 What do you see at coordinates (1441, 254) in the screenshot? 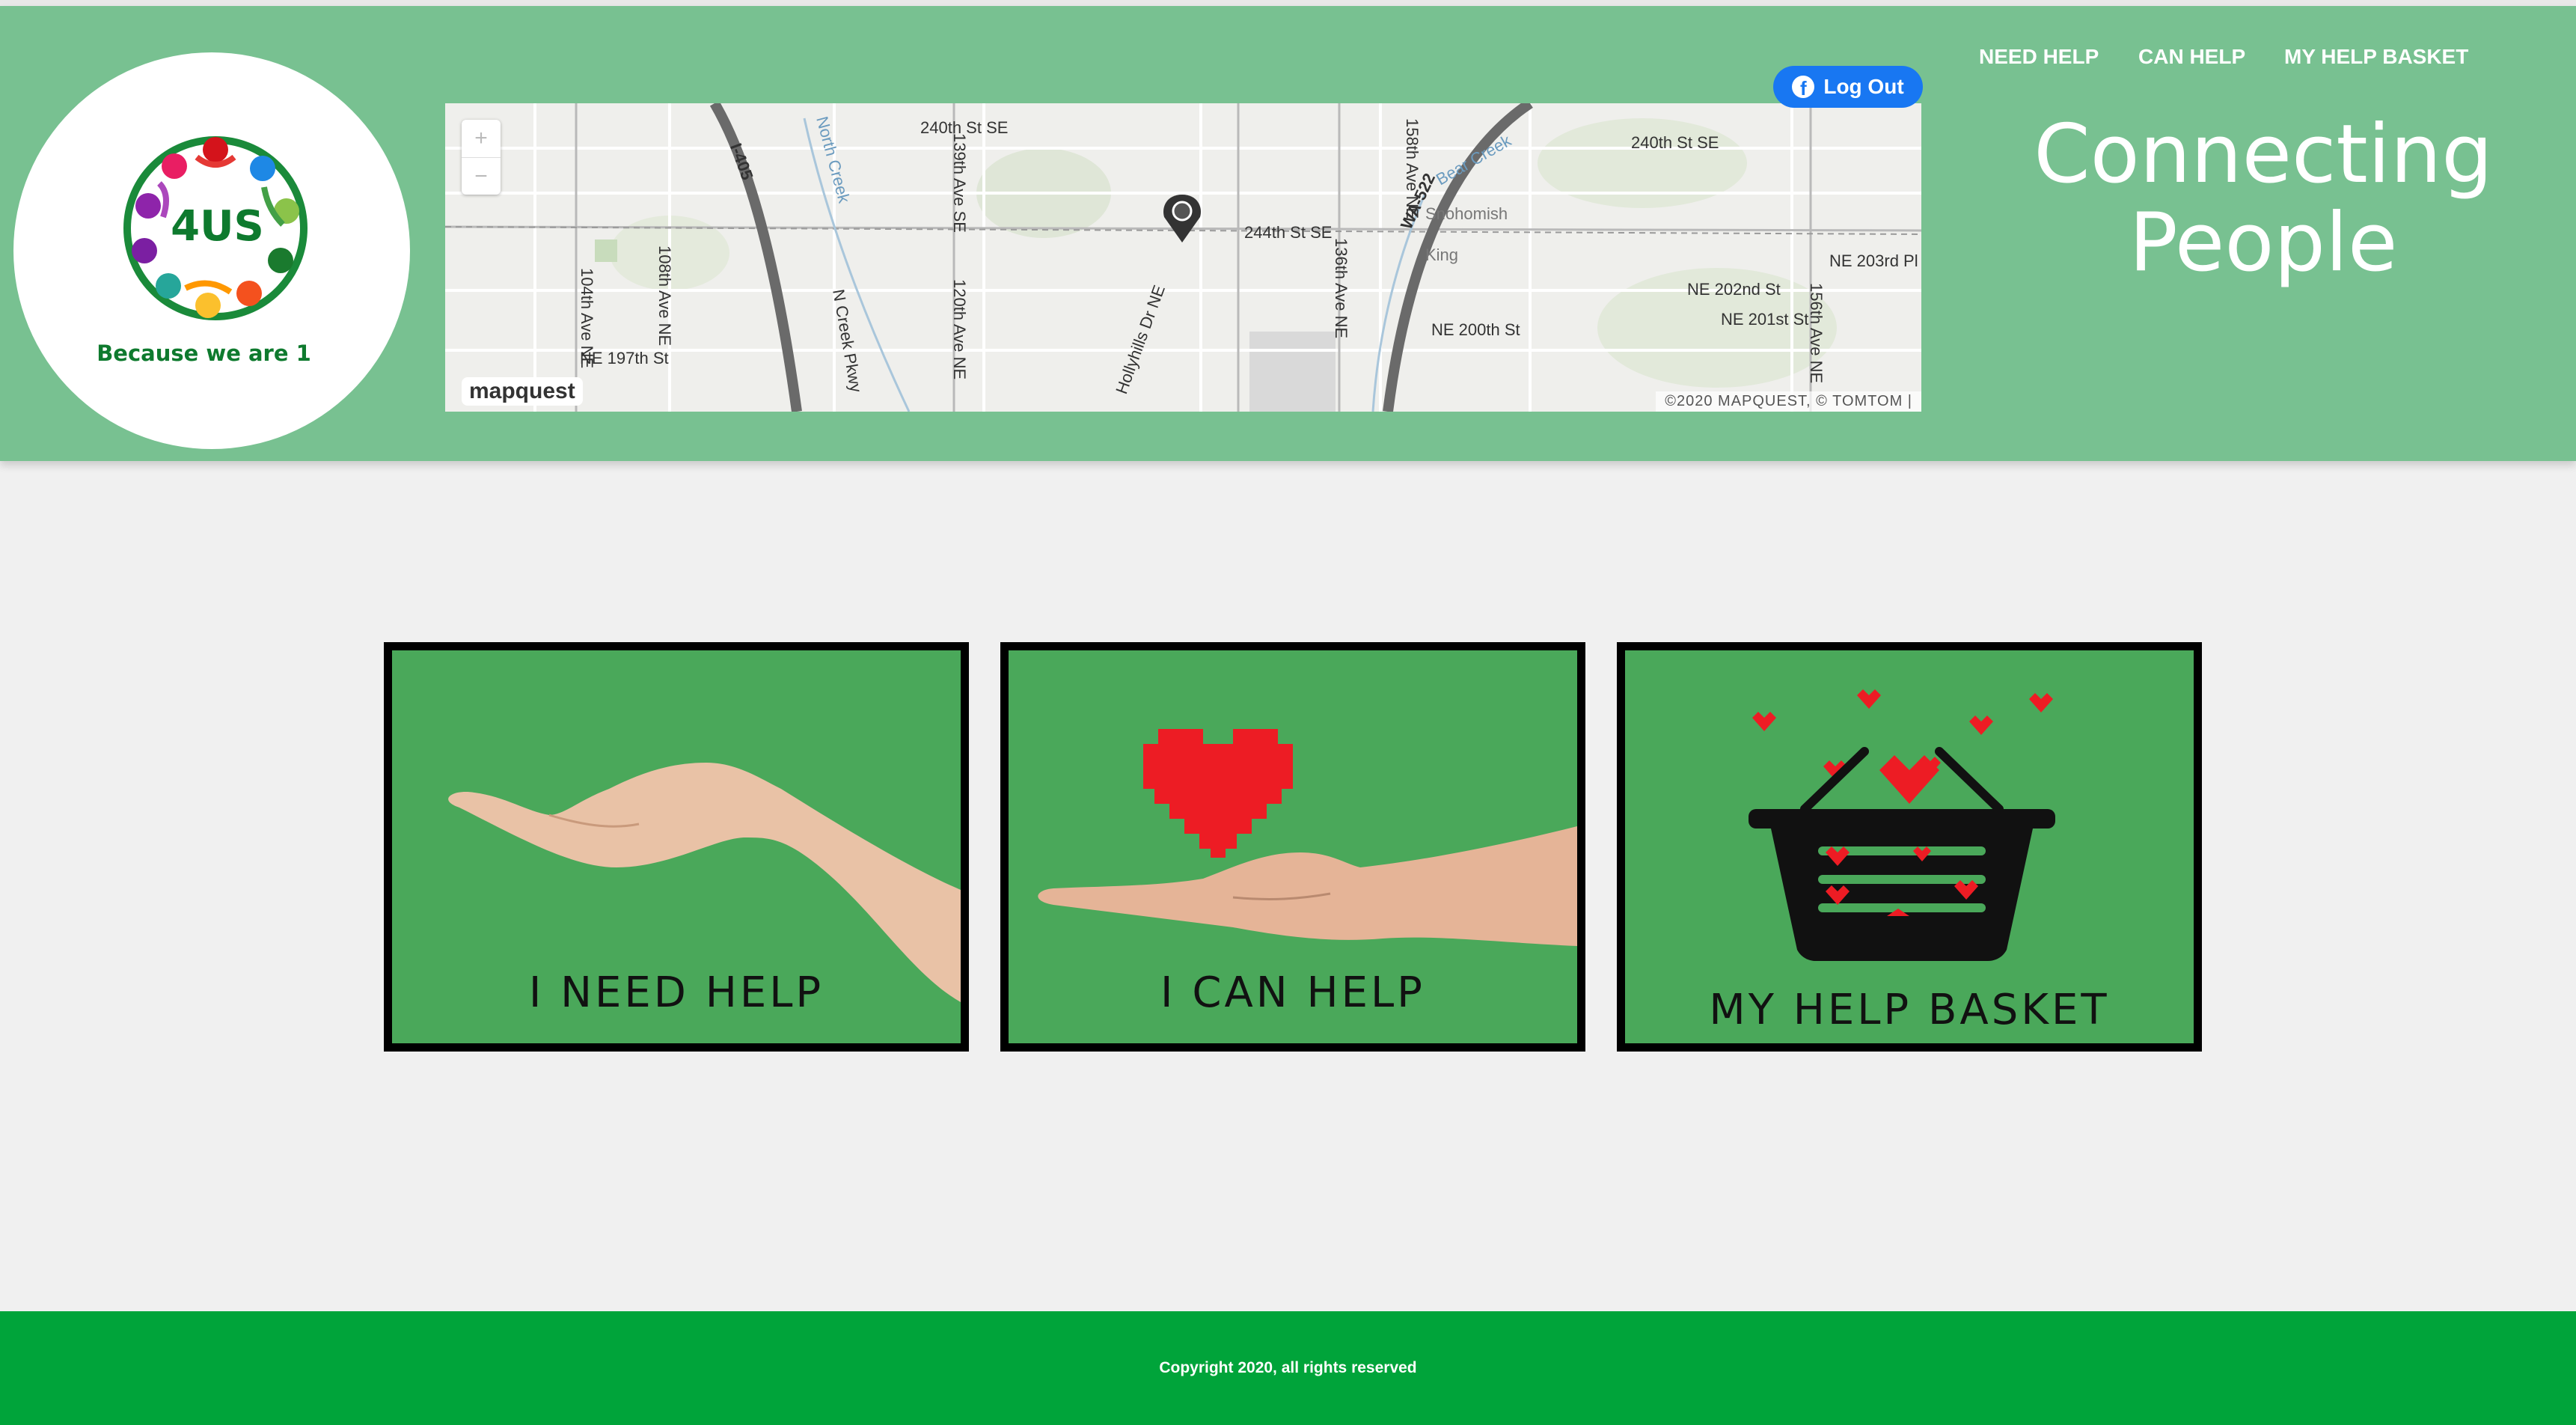
I see `map-label-12: King` at bounding box center [1441, 254].